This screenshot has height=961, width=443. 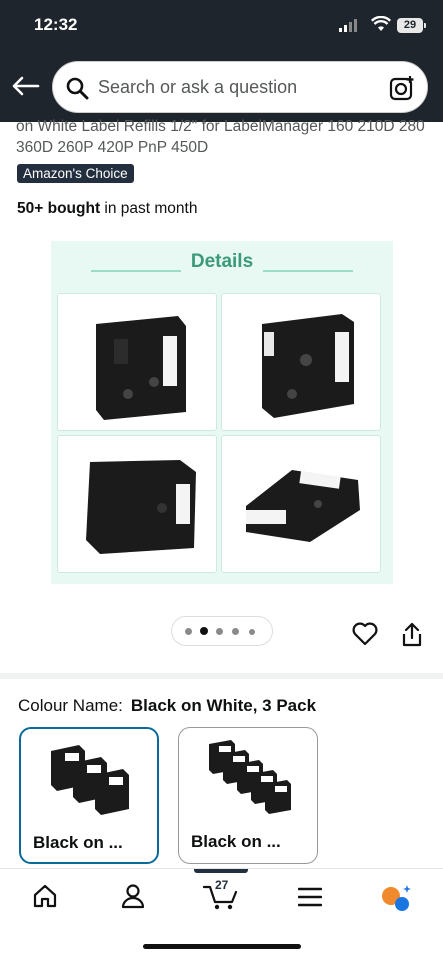 I want to click on battery-icon: 29, so click(x=411, y=25).